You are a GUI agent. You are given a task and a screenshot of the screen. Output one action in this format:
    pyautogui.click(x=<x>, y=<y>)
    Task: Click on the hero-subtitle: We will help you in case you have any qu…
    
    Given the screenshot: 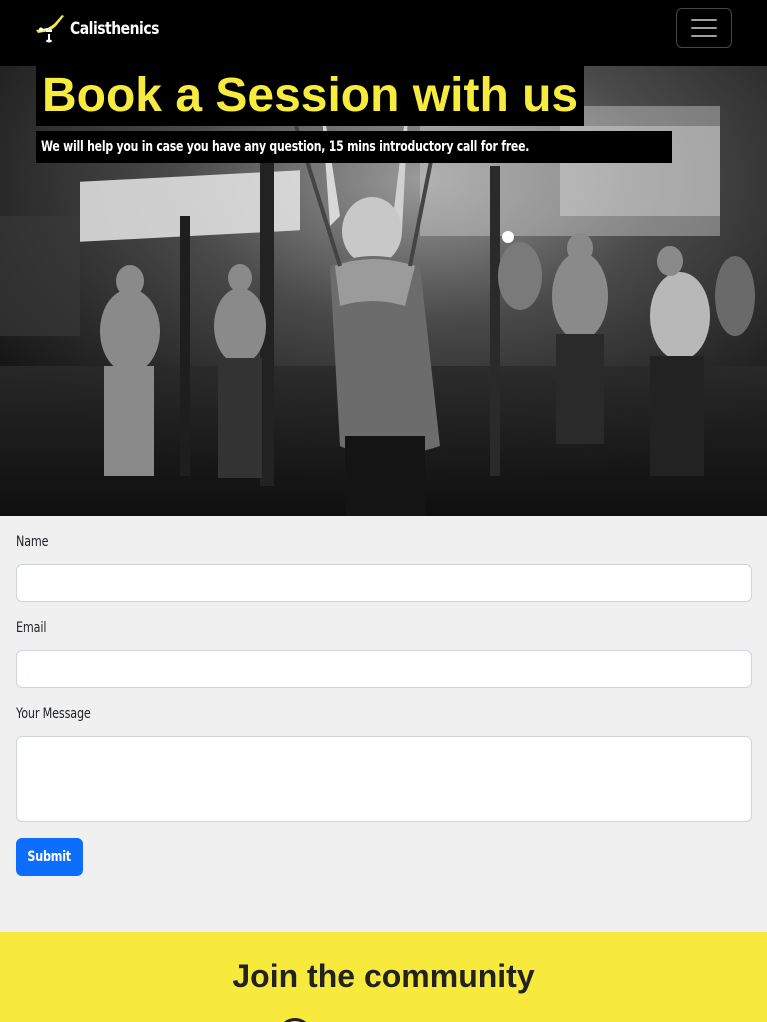 What is the action you would take?
    pyautogui.click(x=354, y=147)
    